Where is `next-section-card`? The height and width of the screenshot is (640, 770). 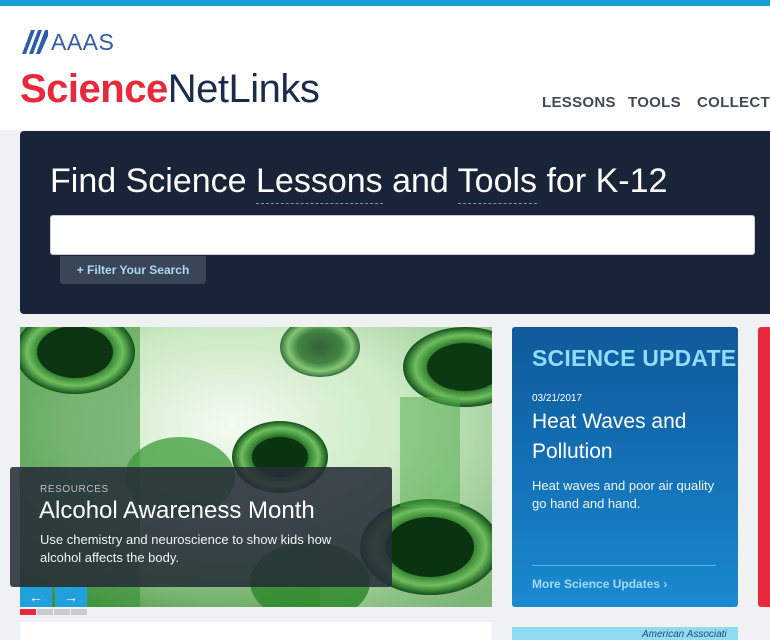 next-section-card is located at coordinates (256, 631).